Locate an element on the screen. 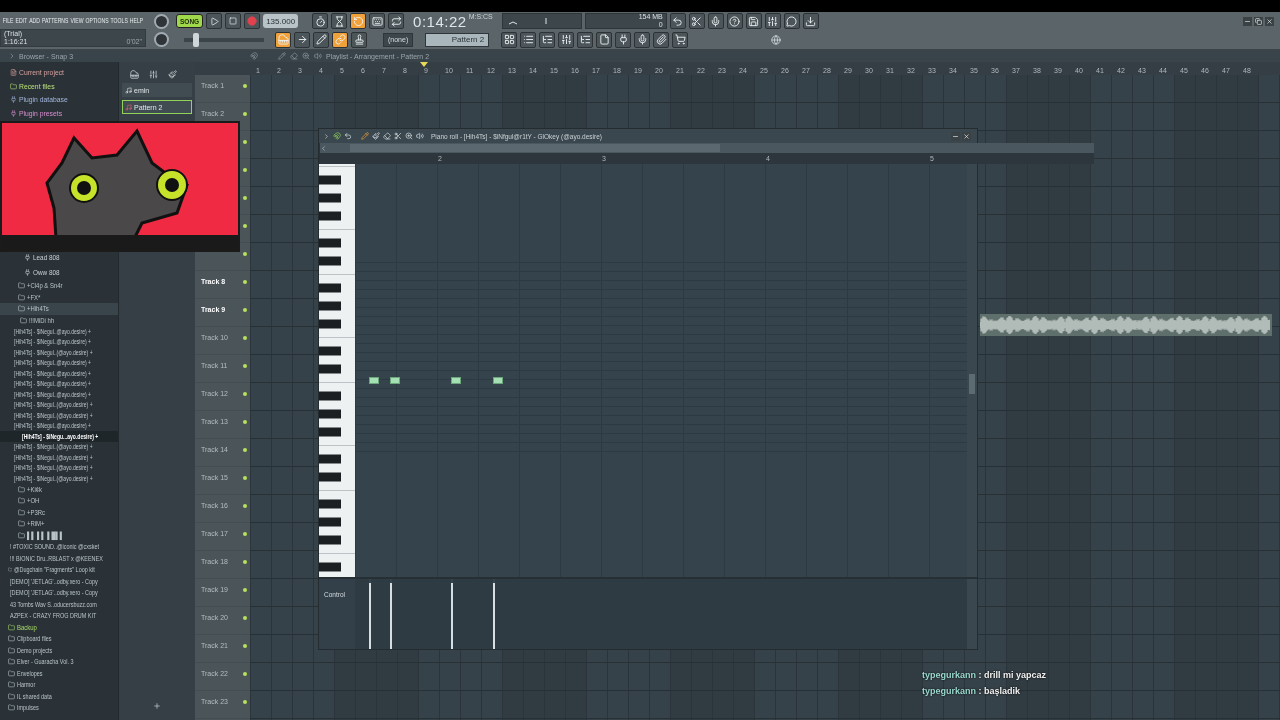 This screenshot has height=720, width=1280. browser-item: Plugin presets is located at coordinates (59, 113).